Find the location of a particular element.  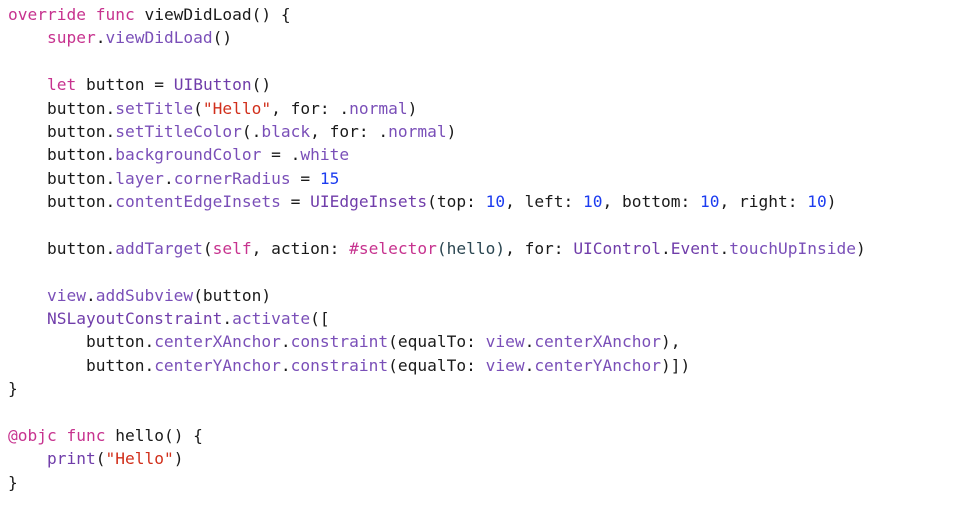

plain-token: , action: is located at coordinates (300, 248).